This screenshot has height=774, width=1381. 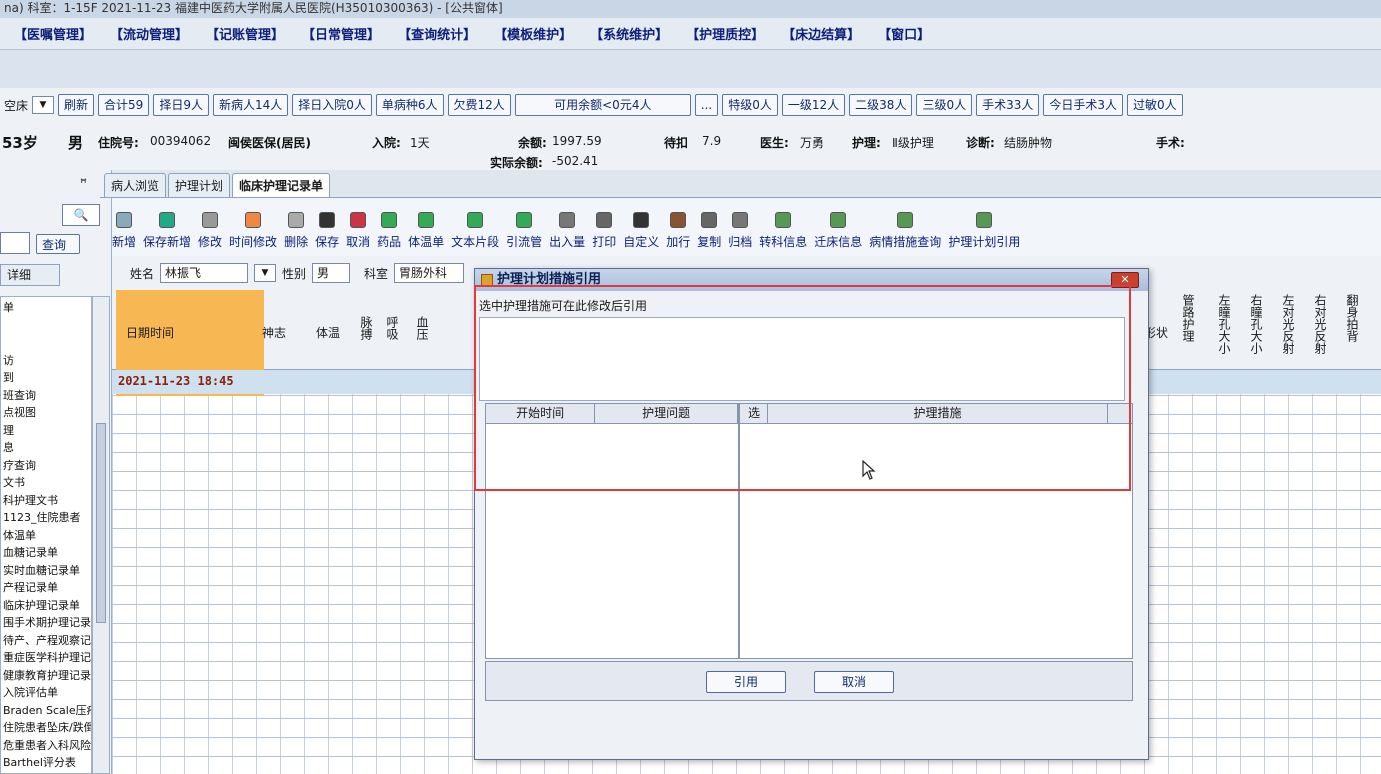 What do you see at coordinates (944, 105) in the screenshot?
I see `level-filter-button-3: 三级0人` at bounding box center [944, 105].